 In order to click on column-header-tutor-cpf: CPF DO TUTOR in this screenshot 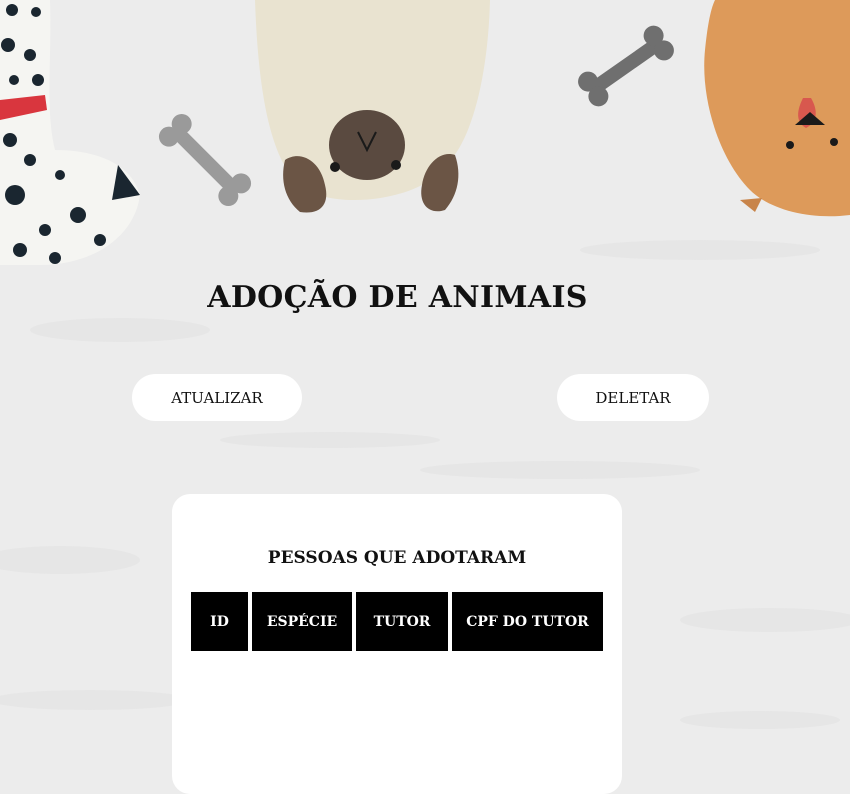, I will do `click(527, 621)`.